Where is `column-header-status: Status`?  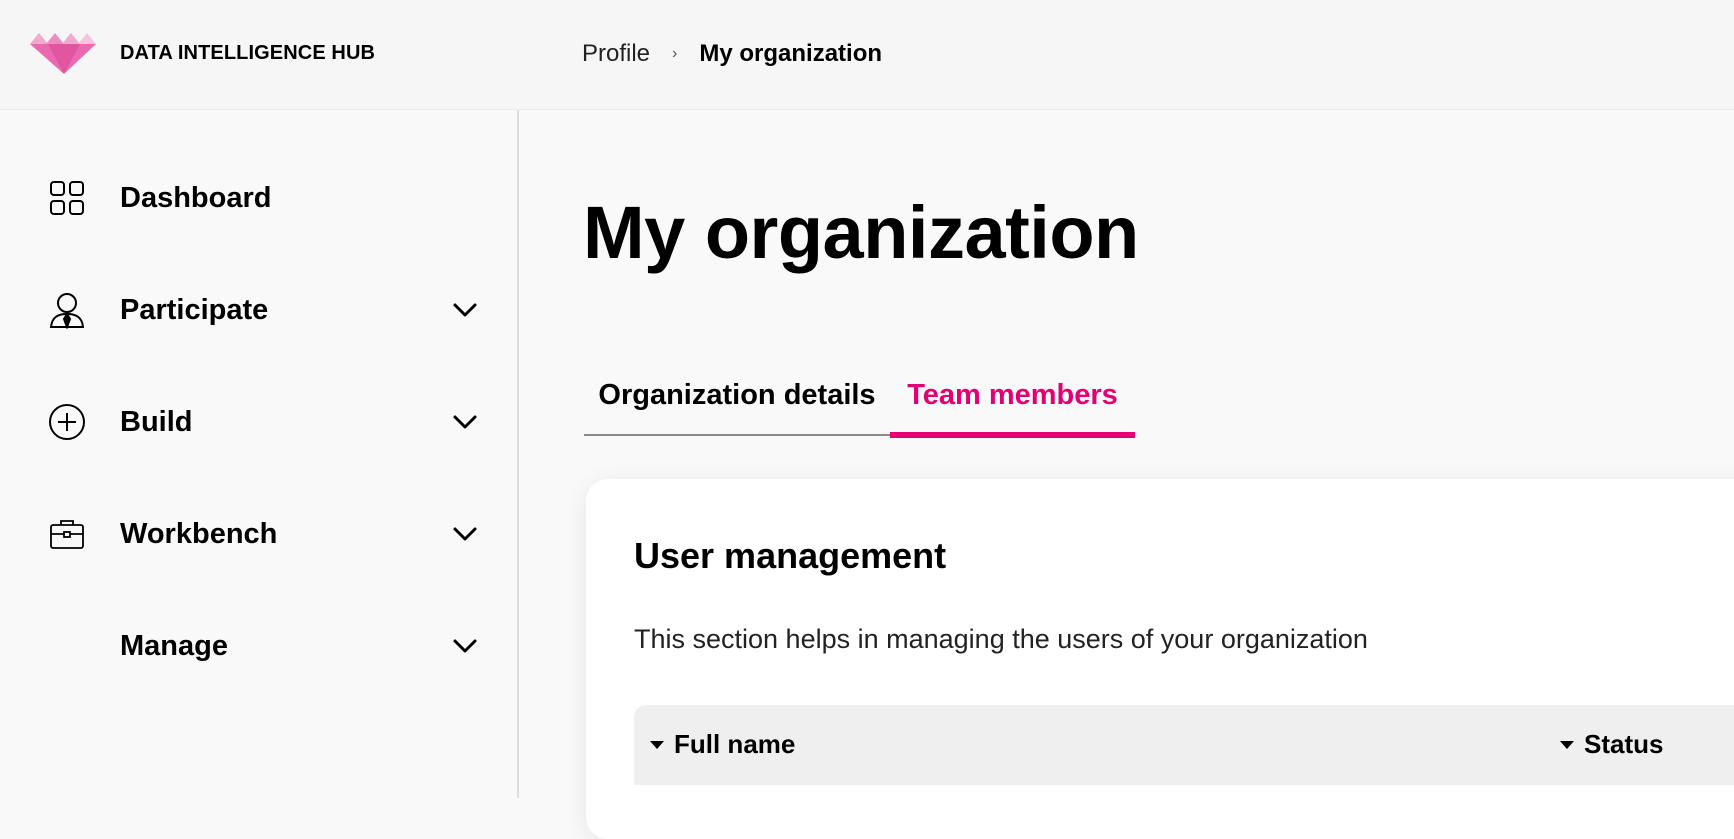
column-header-status: Status is located at coordinates (1611, 744).